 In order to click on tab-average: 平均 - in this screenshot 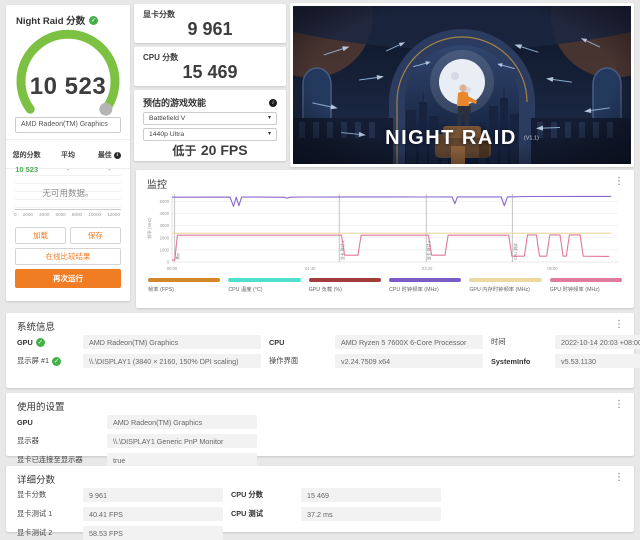, I will do `click(67, 157)`.